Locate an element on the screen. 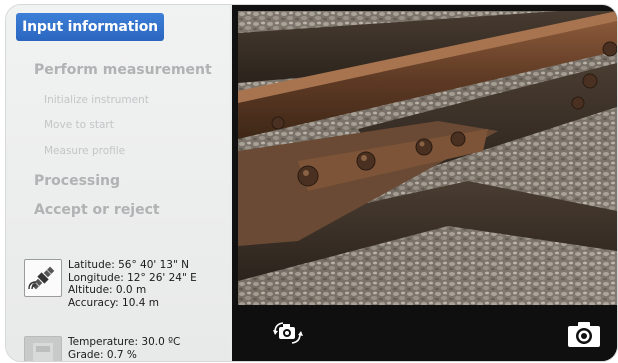  step-accept-or-reject: Accept or reject is located at coordinates (97, 210).